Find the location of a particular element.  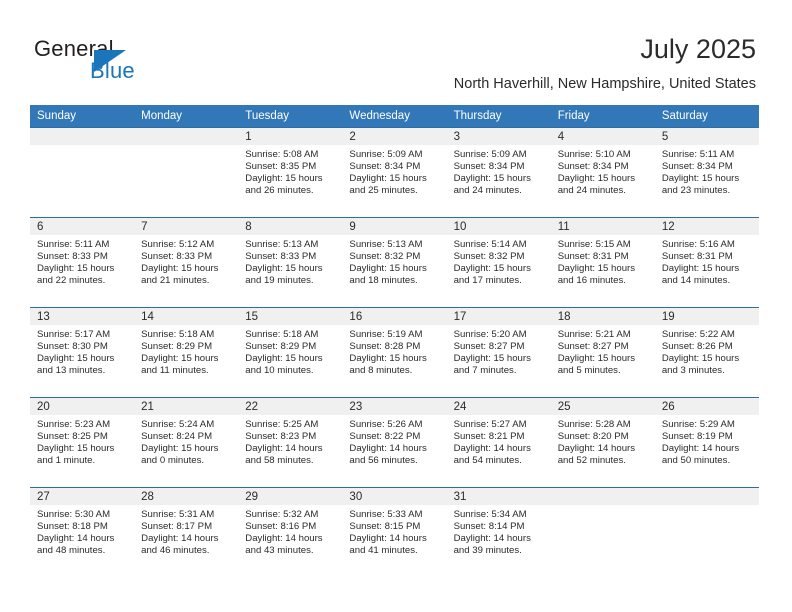

sunrise-text: Sunrise: 5:15 AM is located at coordinates (594, 244).